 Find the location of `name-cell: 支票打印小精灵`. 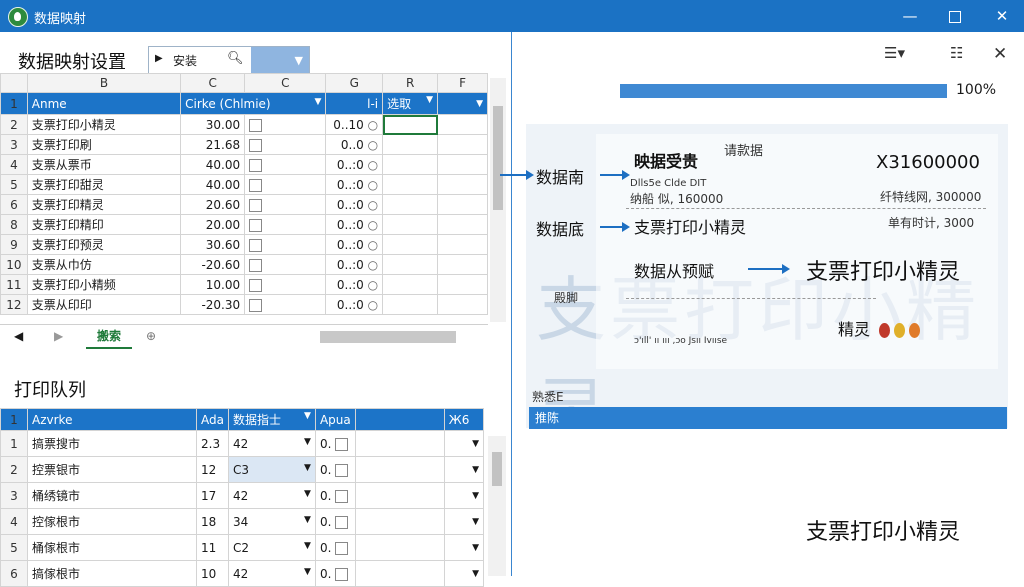

name-cell: 支票打印小精灵 is located at coordinates (104, 124).